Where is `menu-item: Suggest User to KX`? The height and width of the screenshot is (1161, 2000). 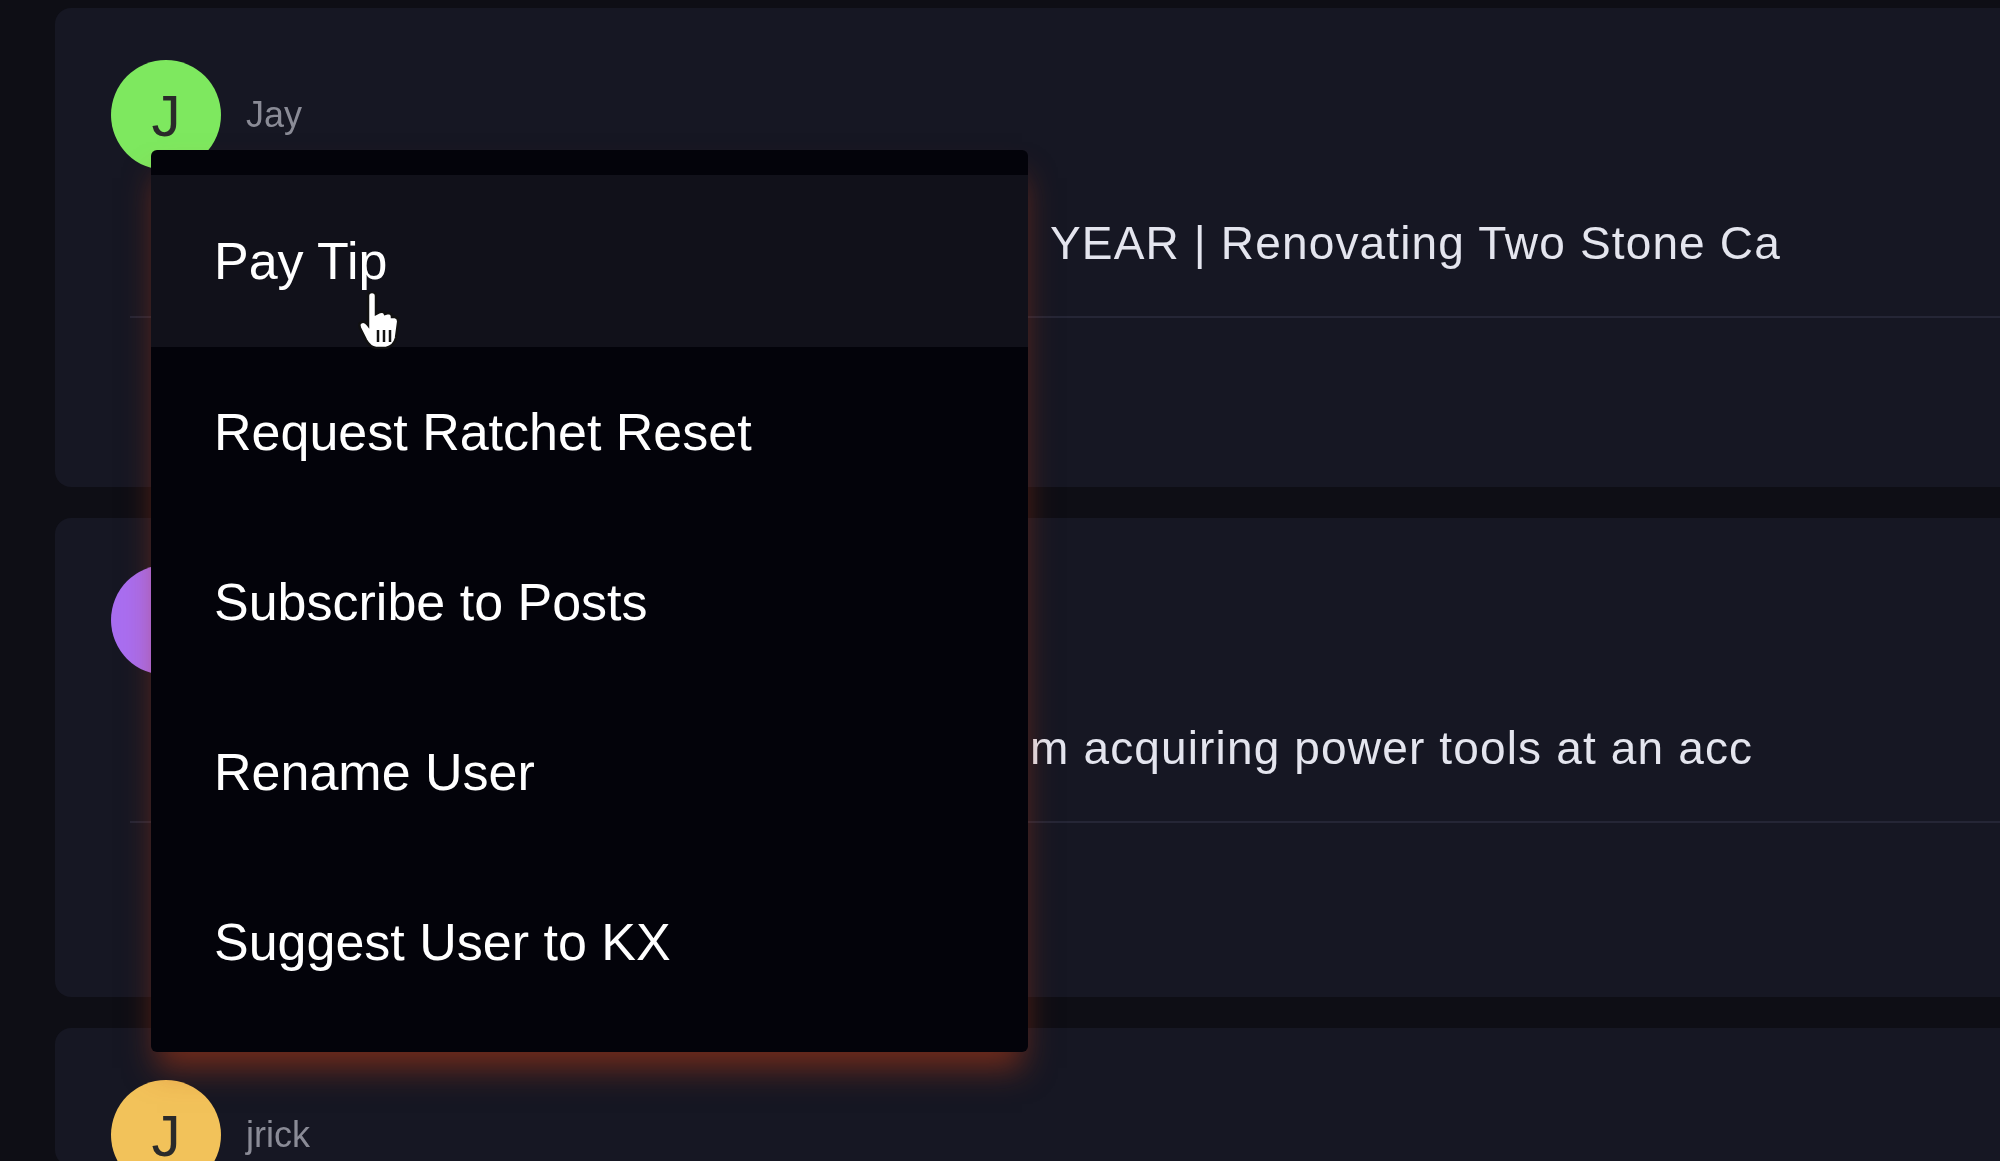
menu-item: Suggest User to KX is located at coordinates (589, 942).